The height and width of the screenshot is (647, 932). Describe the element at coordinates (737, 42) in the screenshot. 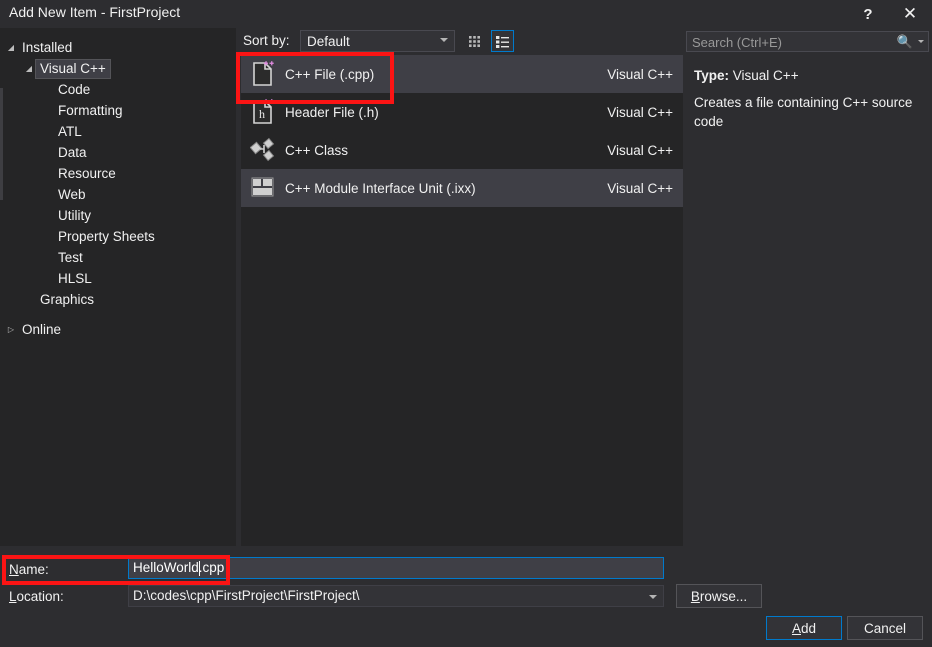

I see `search-placeholder: Search (Ctrl+E)` at that location.